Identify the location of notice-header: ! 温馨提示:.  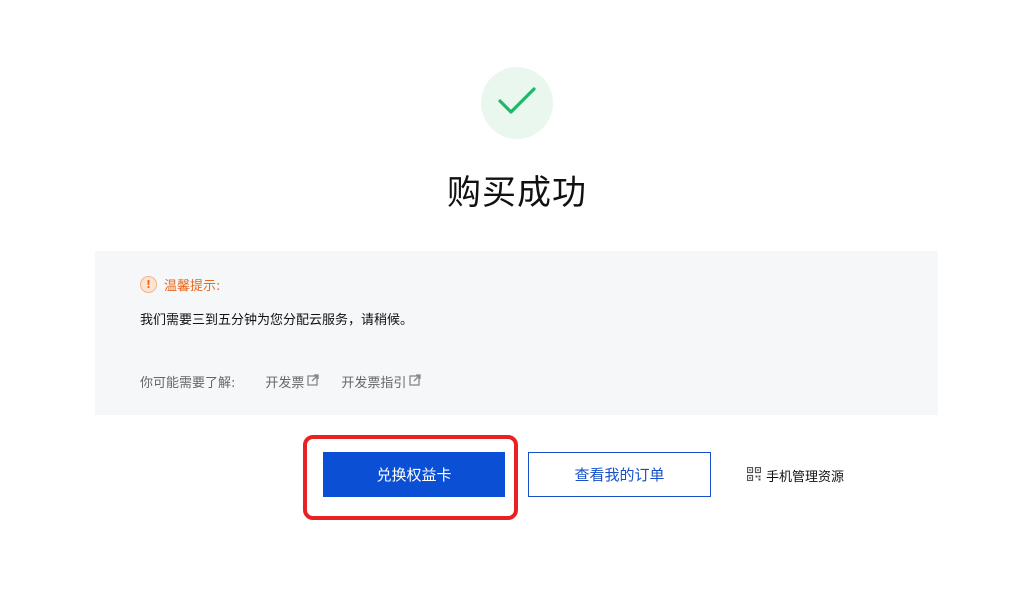
(180, 284).